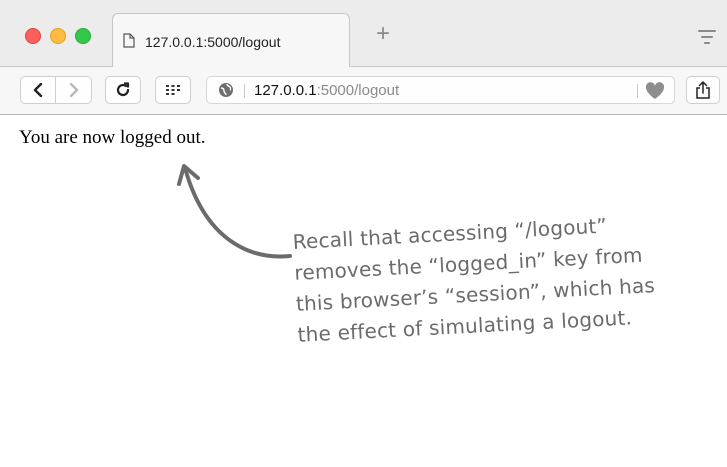  Describe the element at coordinates (637, 91) in the screenshot. I see `address-divider-right` at that location.